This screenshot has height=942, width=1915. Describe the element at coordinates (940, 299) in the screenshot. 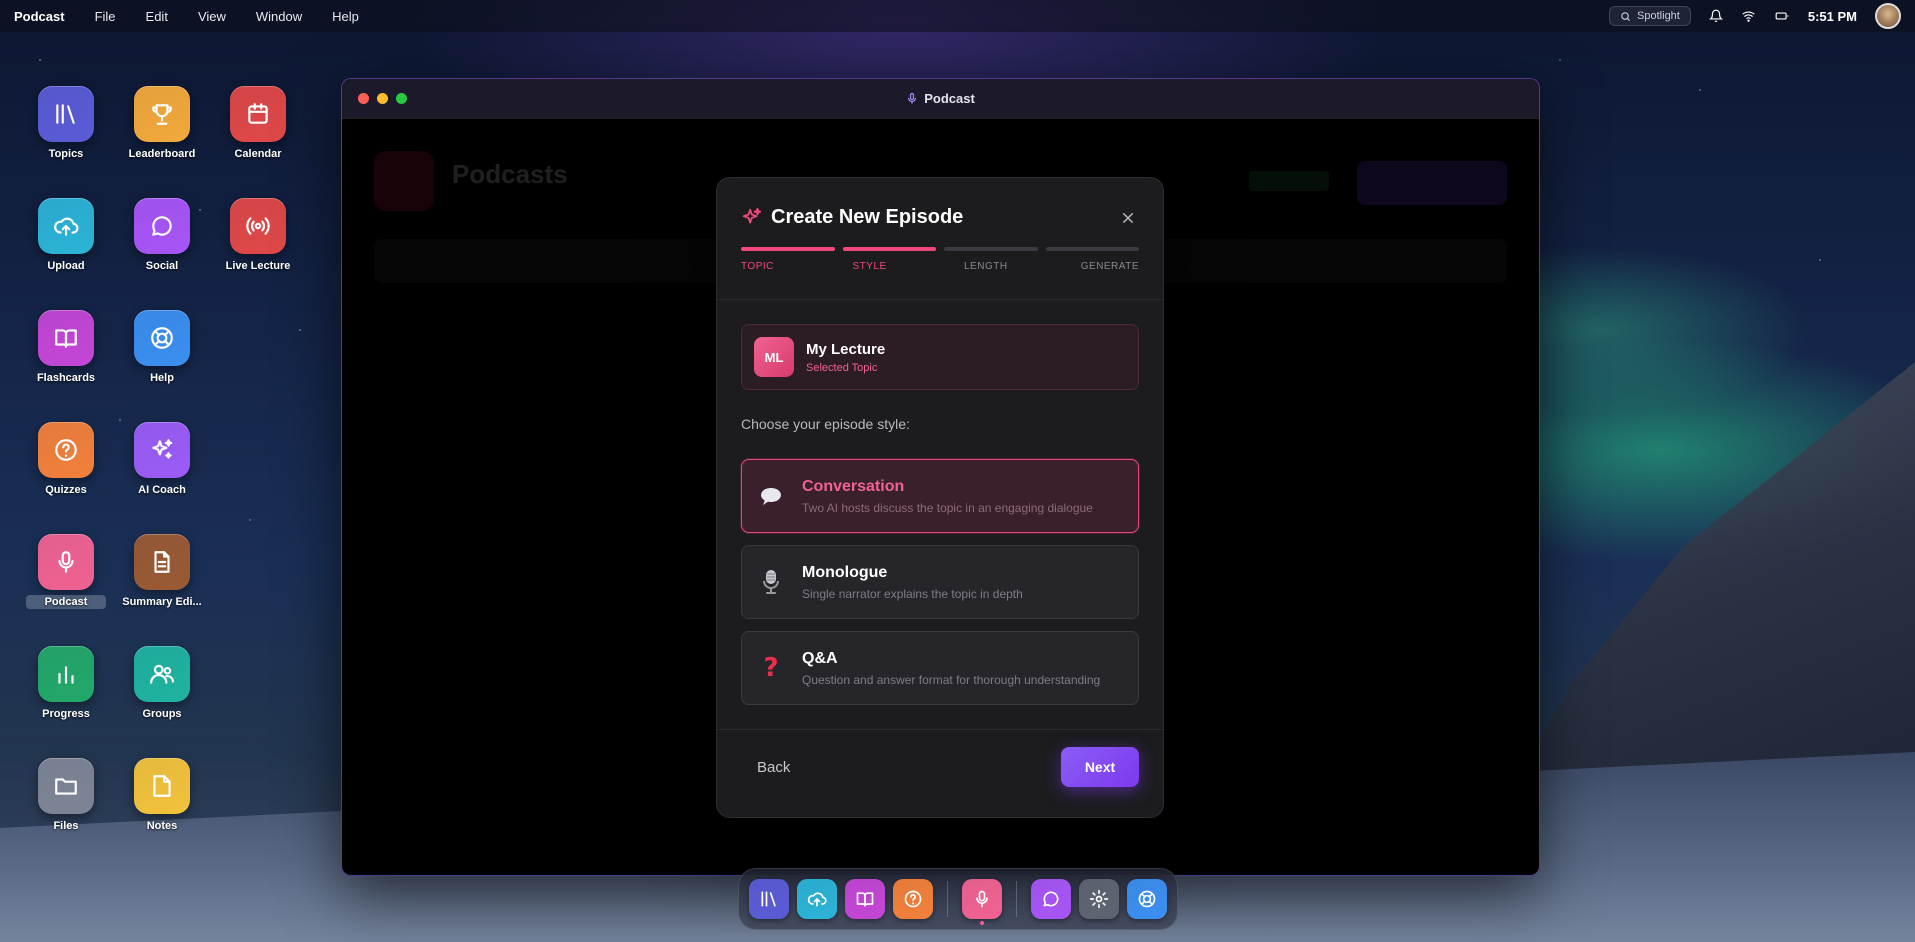

I see `header-divider` at that location.